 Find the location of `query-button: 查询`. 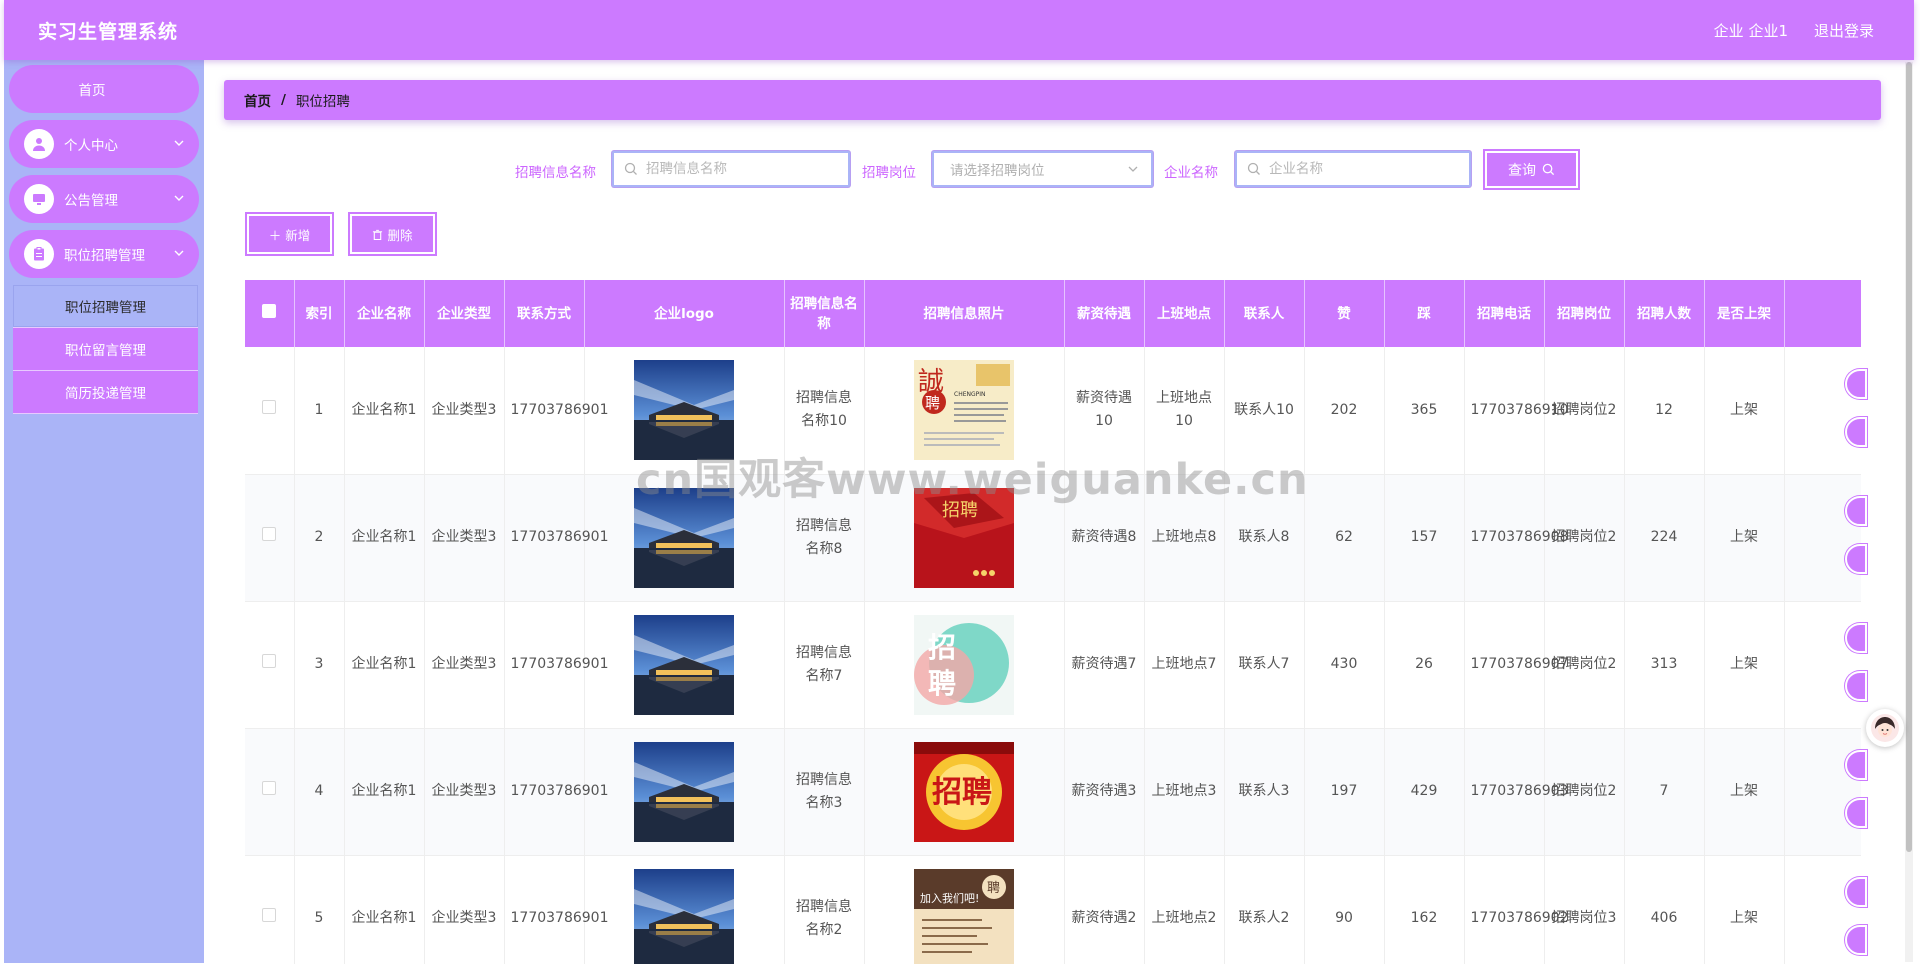

query-button: 查询 is located at coordinates (1531, 169).